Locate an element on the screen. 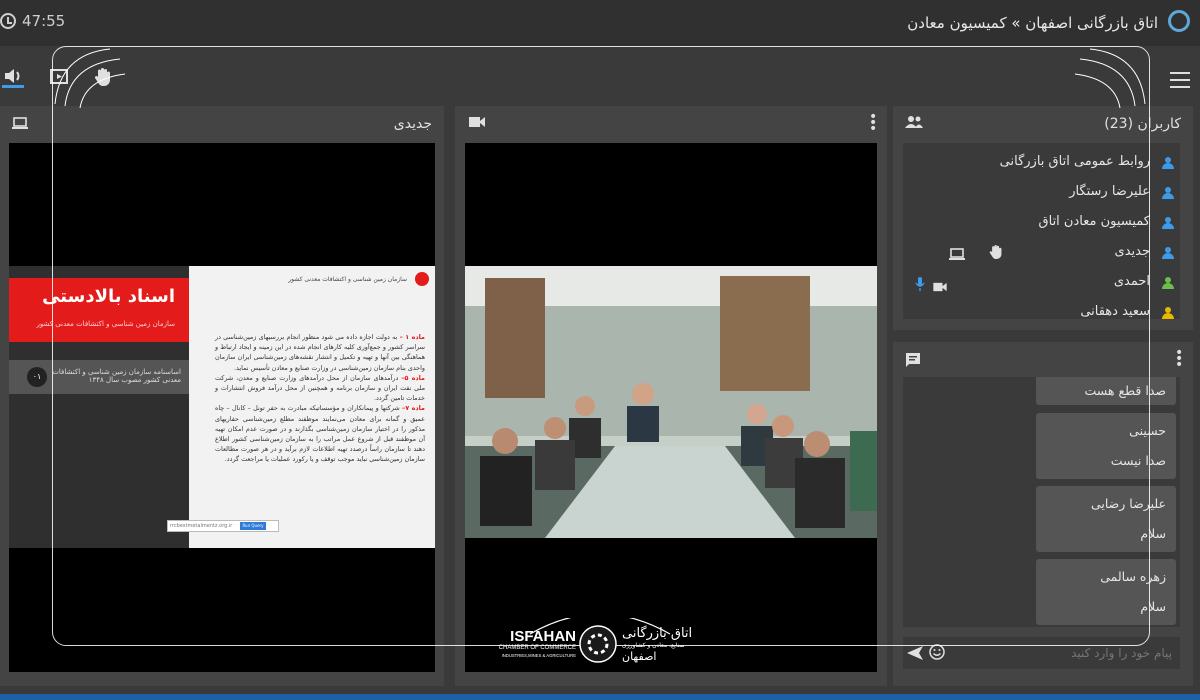 Image resolution: width=1200 pixels, height=700 pixels. users-count-title: کاربران (23) is located at coordinates (1142, 124).